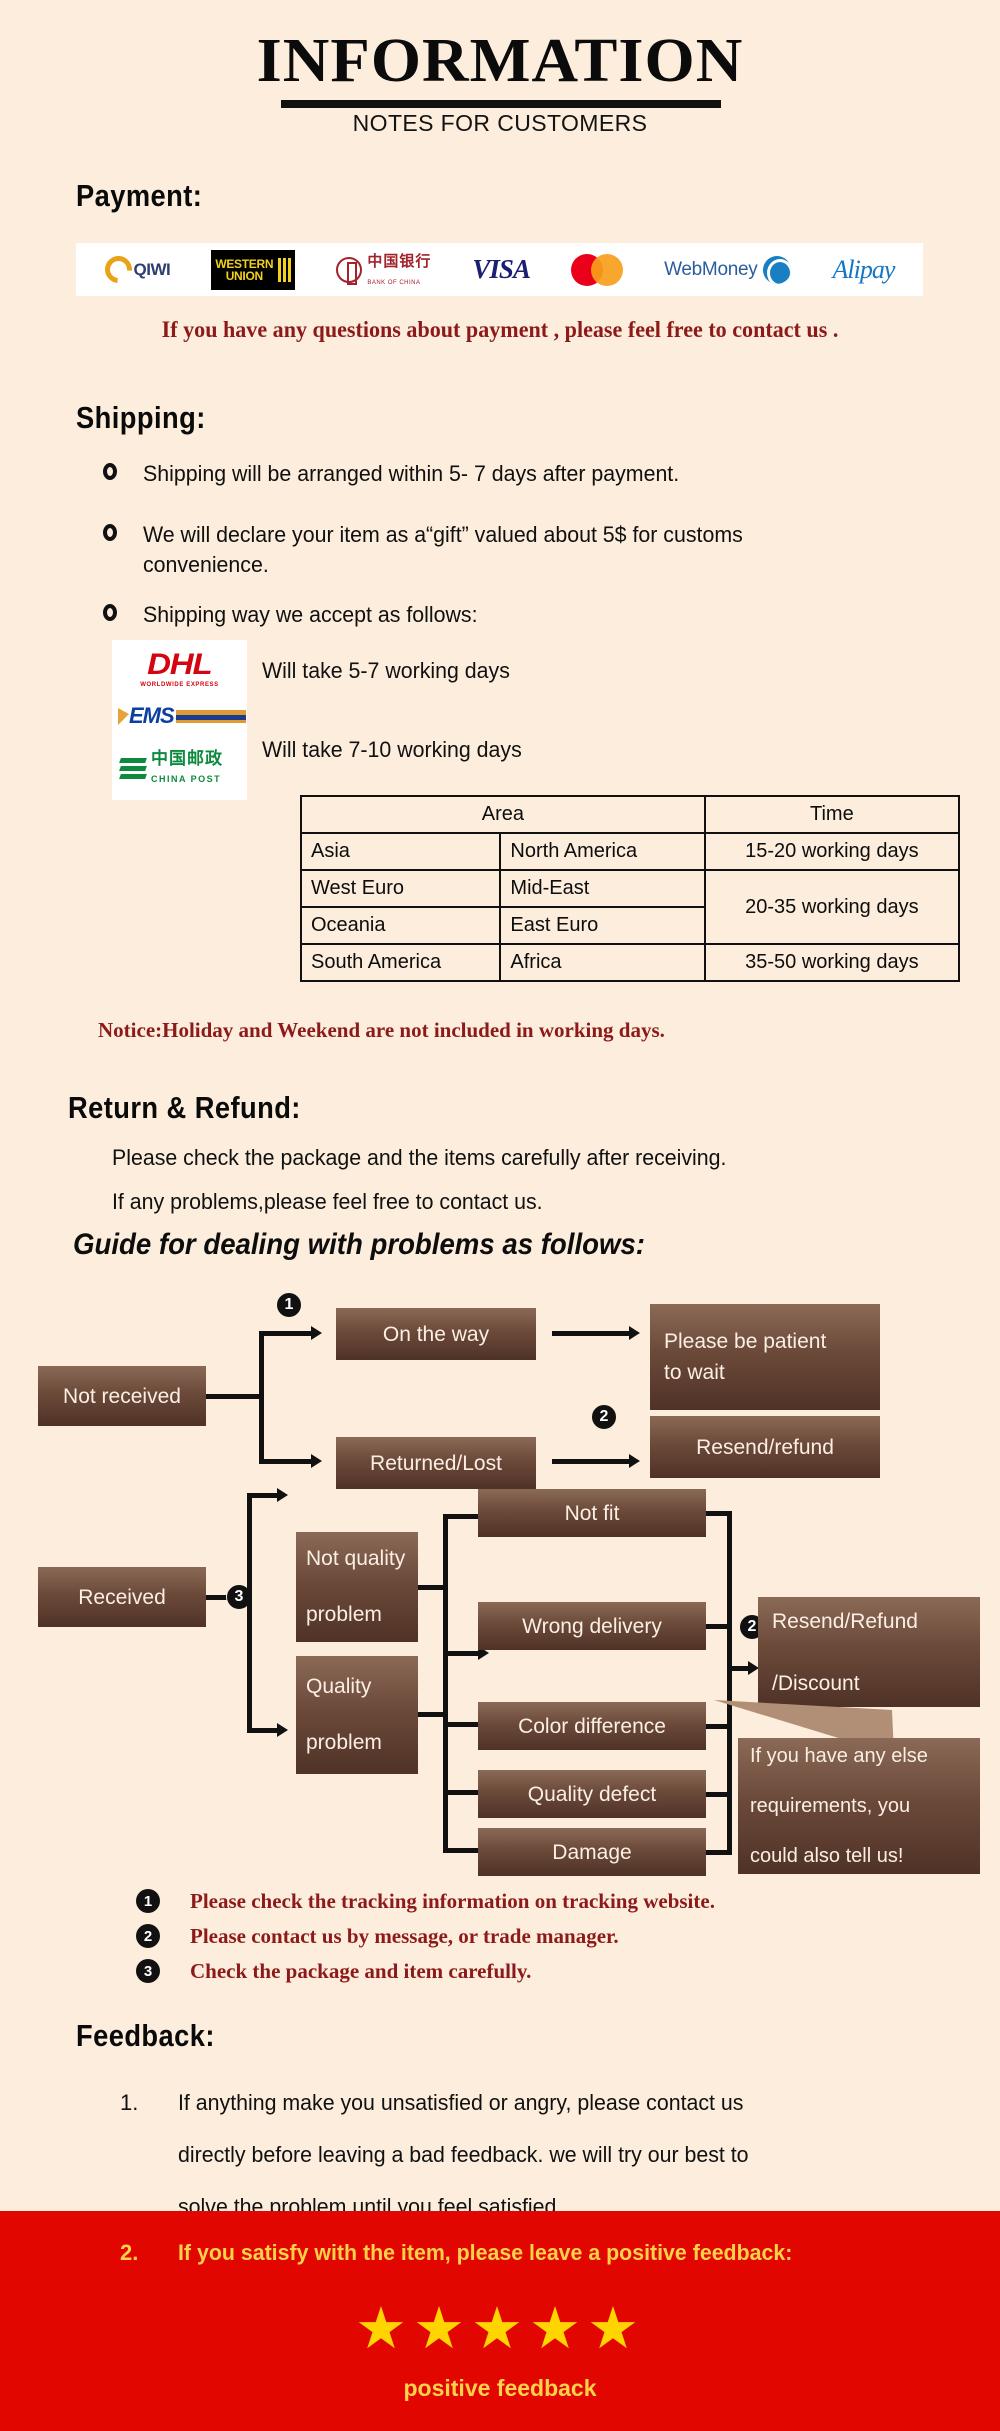 The width and height of the screenshot is (1000, 2431). I want to click on table-cell-area2: East Euro, so click(602, 925).